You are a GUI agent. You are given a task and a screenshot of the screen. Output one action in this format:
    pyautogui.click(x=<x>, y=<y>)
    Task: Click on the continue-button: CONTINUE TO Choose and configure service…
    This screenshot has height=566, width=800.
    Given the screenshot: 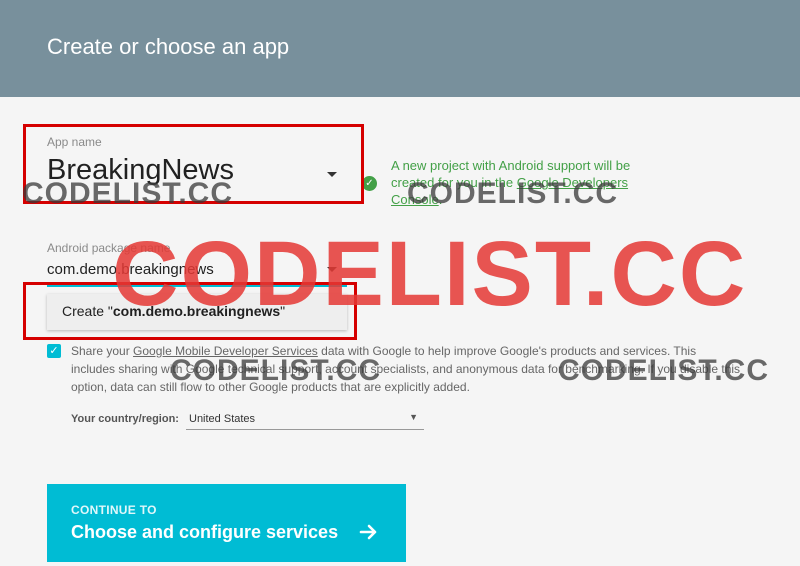 What is the action you would take?
    pyautogui.click(x=226, y=523)
    